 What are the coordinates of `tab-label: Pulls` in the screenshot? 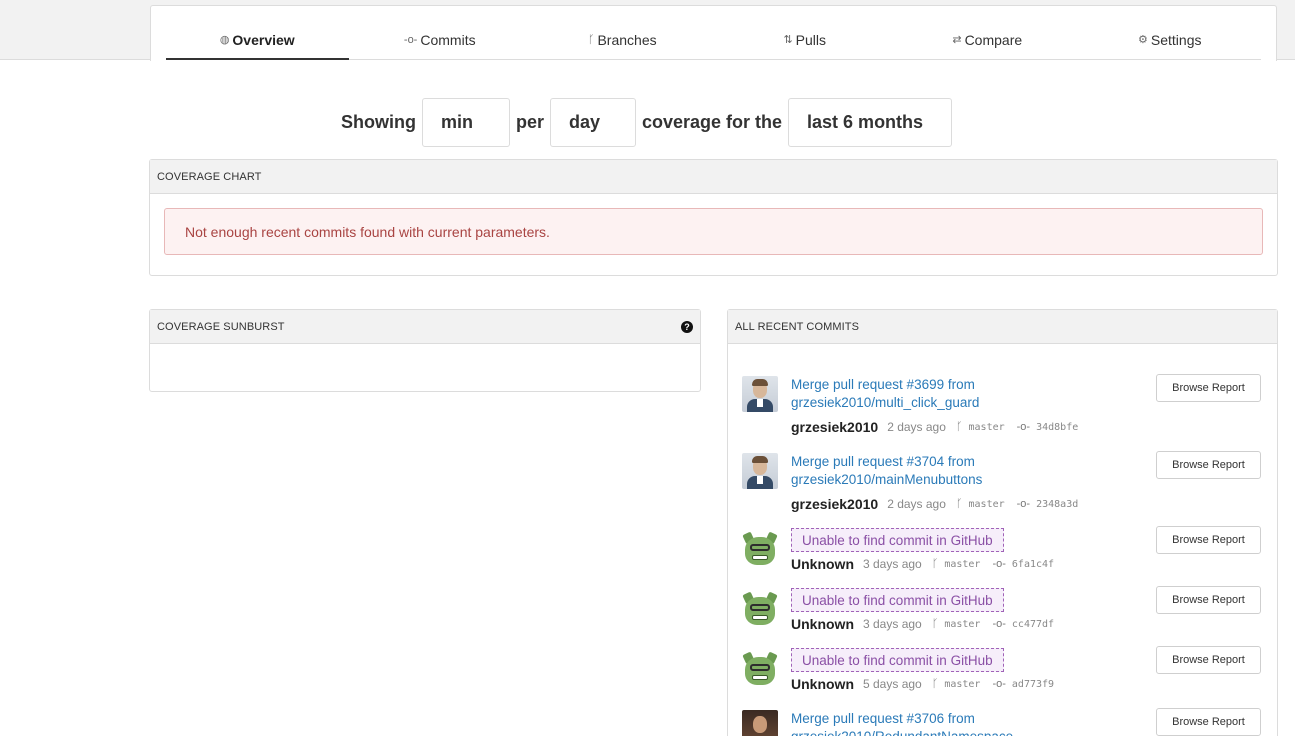 It's located at (811, 40).